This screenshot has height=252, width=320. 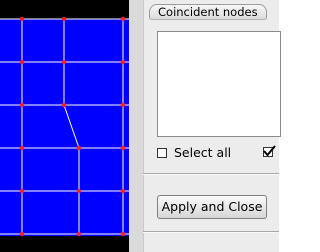 What do you see at coordinates (162, 153) in the screenshot?
I see `select-all-checkbox` at bounding box center [162, 153].